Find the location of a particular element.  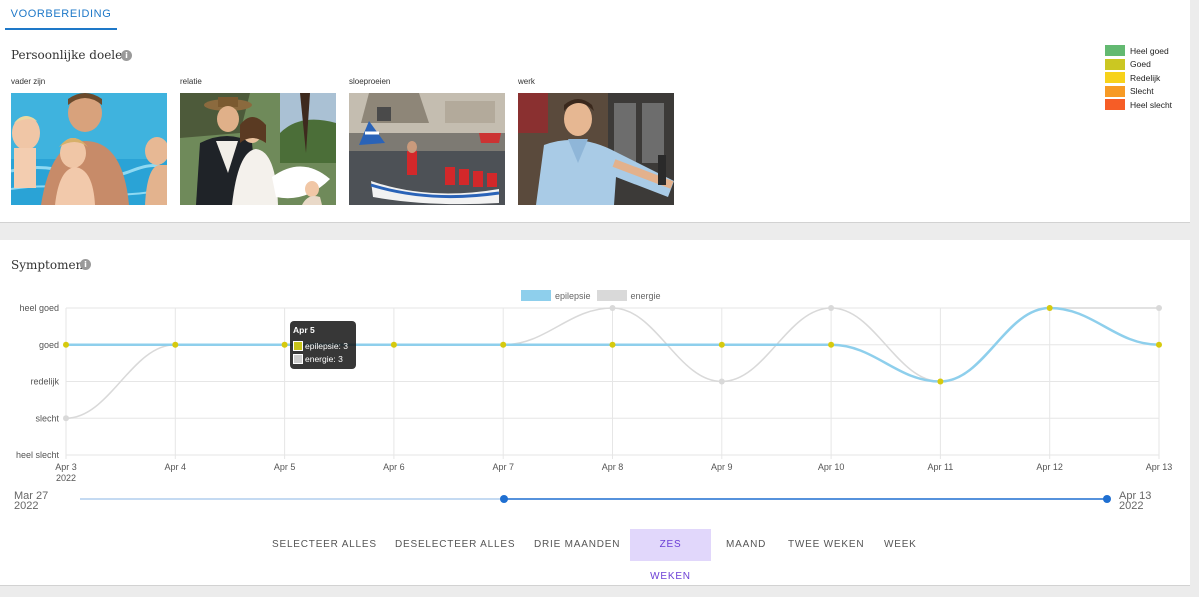

slider-handle-start is located at coordinates (504, 499).